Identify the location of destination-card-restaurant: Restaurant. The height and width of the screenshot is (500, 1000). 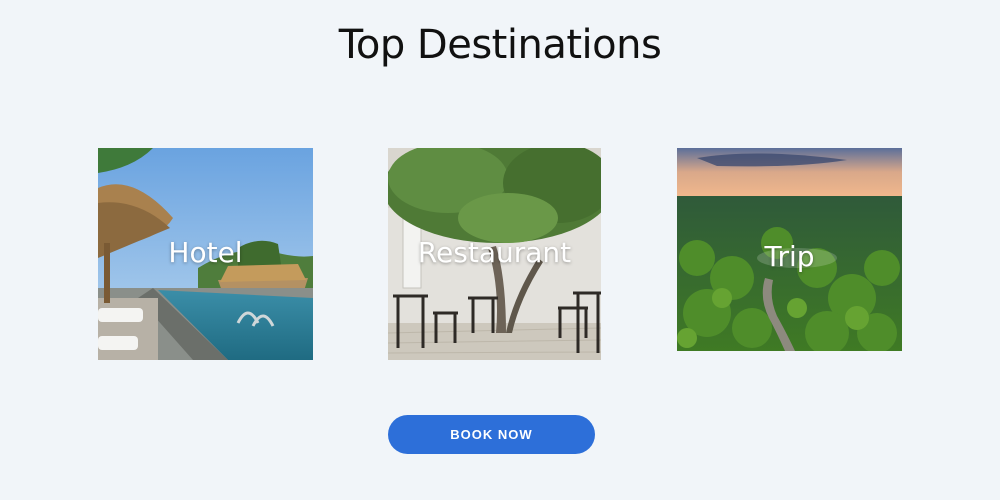
(494, 254).